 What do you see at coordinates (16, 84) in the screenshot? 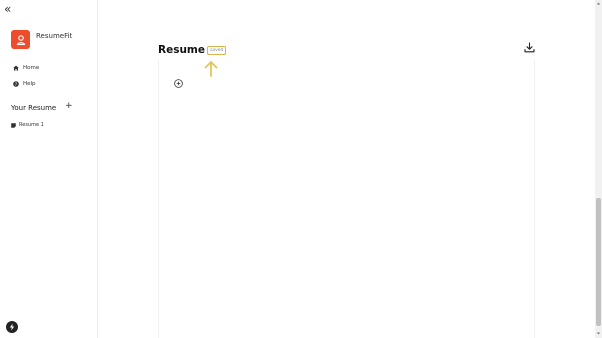
I see `help-icon: ?` at bounding box center [16, 84].